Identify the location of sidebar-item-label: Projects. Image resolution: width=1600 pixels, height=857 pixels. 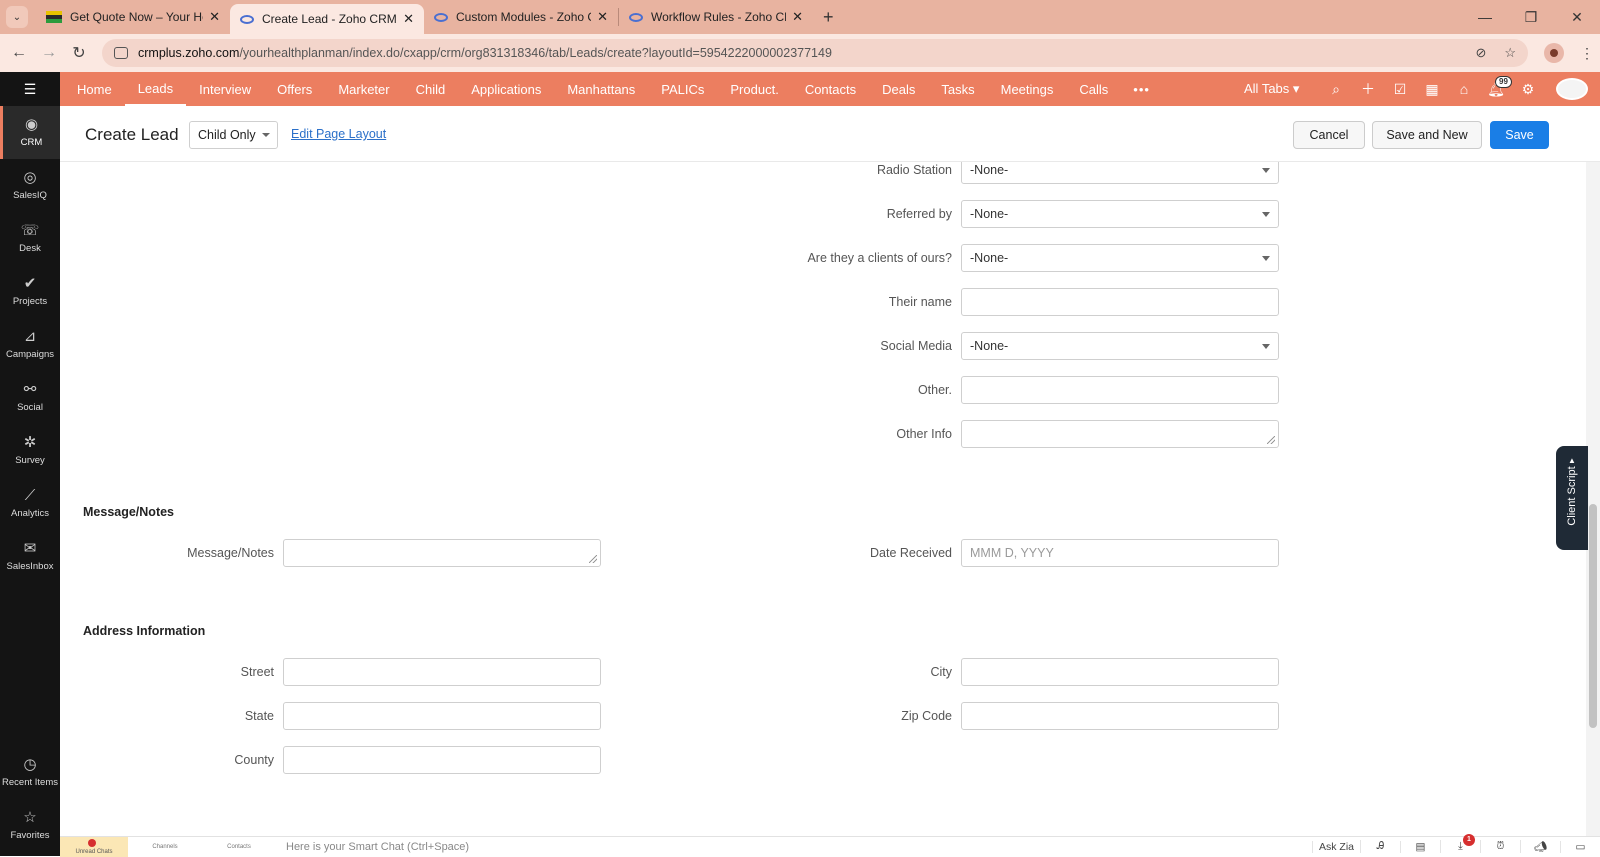
(30, 301).